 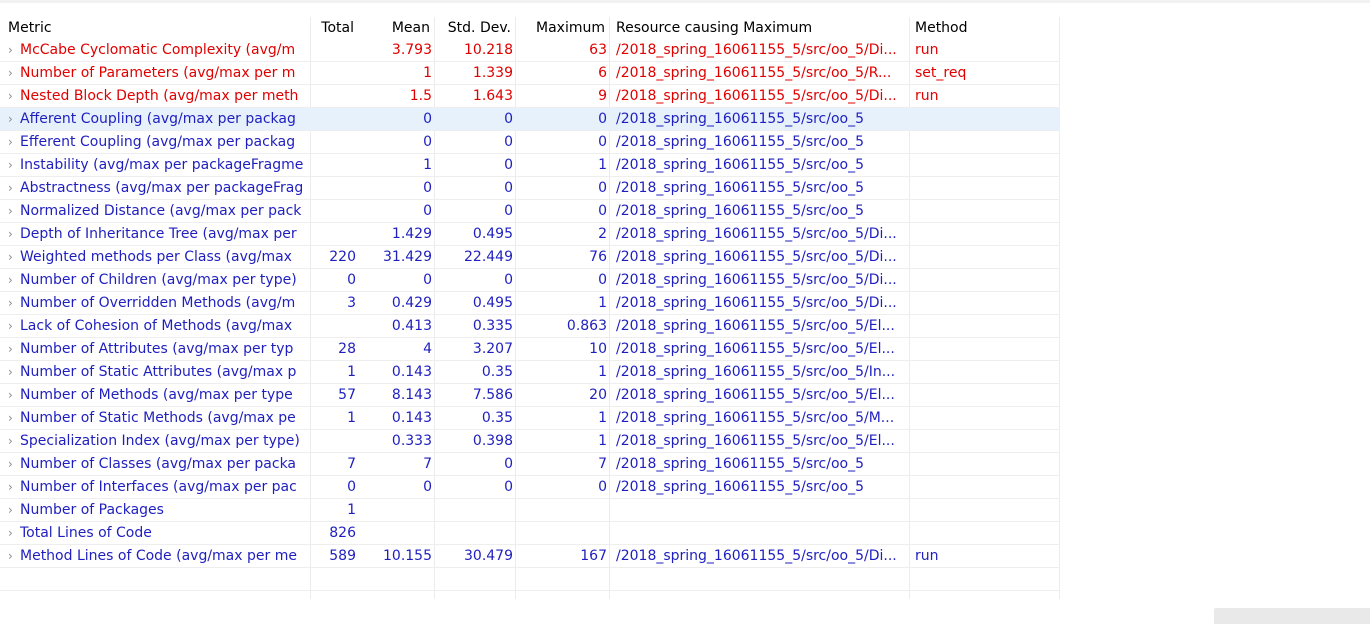 I want to click on total-cell: 1, so click(x=351, y=510).